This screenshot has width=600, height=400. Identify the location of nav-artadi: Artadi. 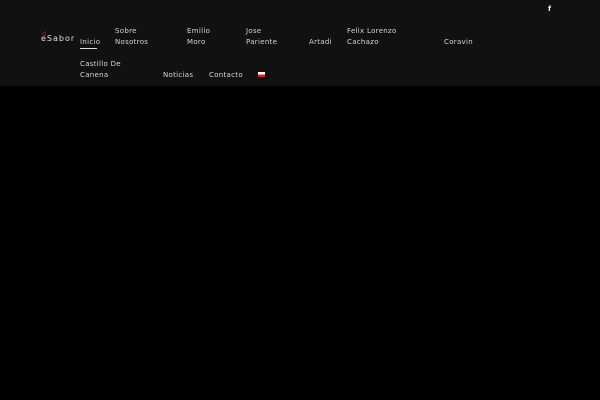
(320, 42).